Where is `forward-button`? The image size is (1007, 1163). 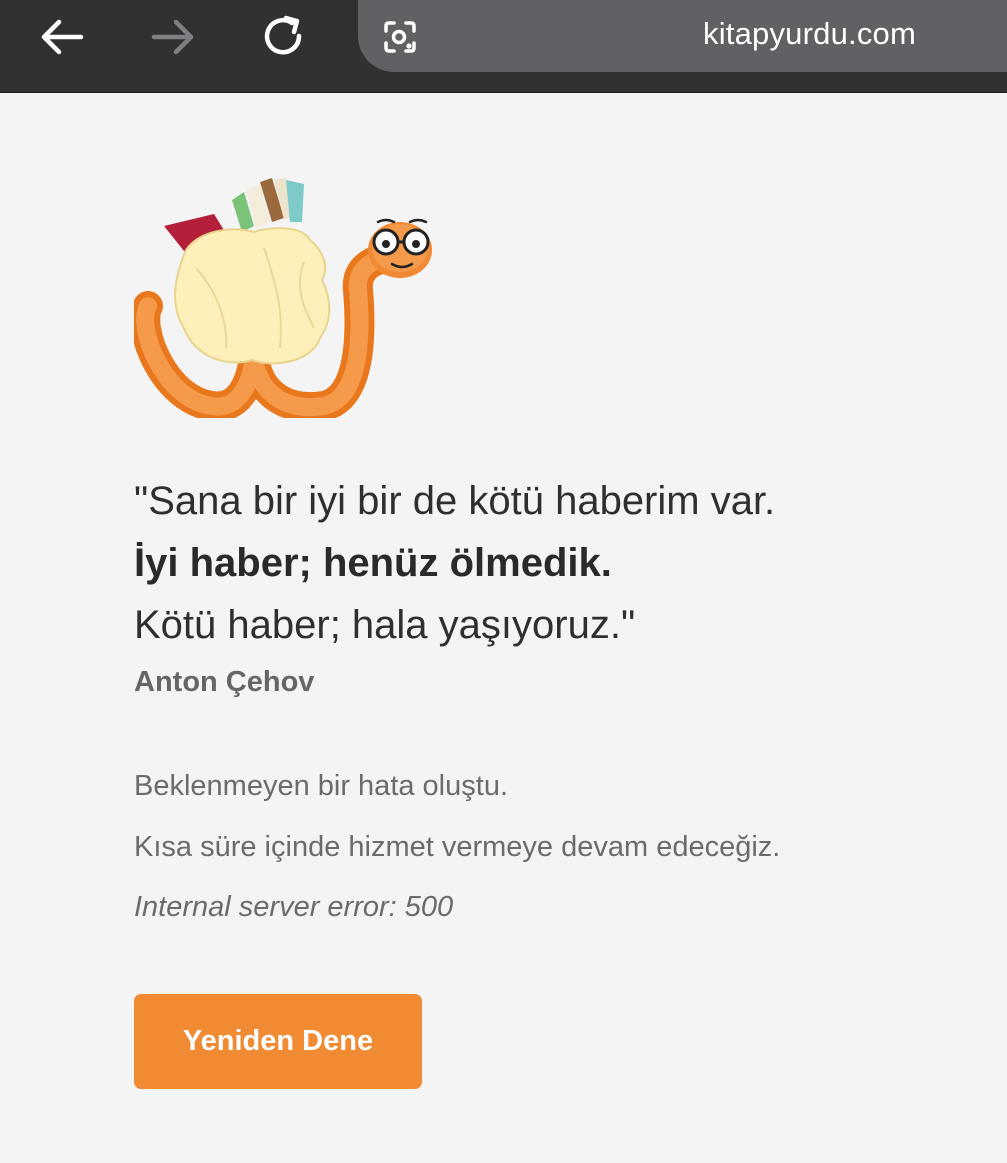
forward-button is located at coordinates (173, 37).